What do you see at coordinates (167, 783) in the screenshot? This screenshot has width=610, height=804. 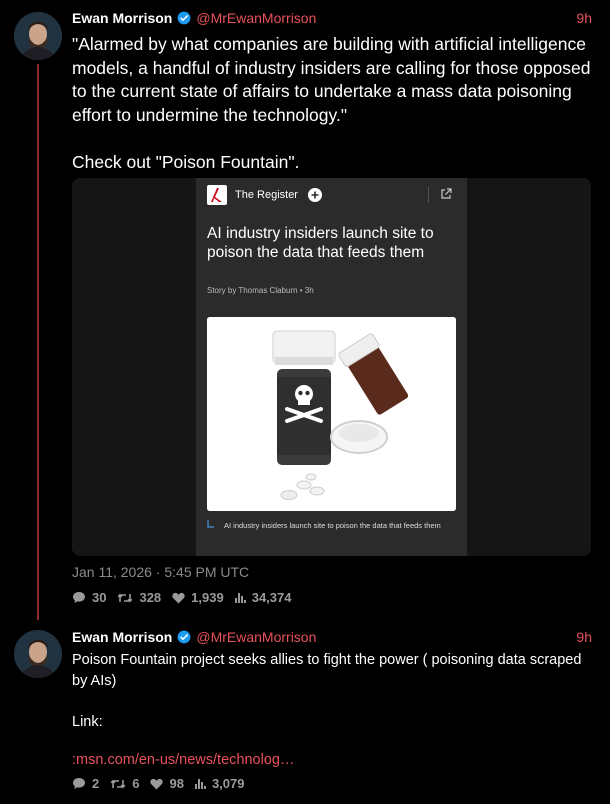 I see `like-stat: 98` at bounding box center [167, 783].